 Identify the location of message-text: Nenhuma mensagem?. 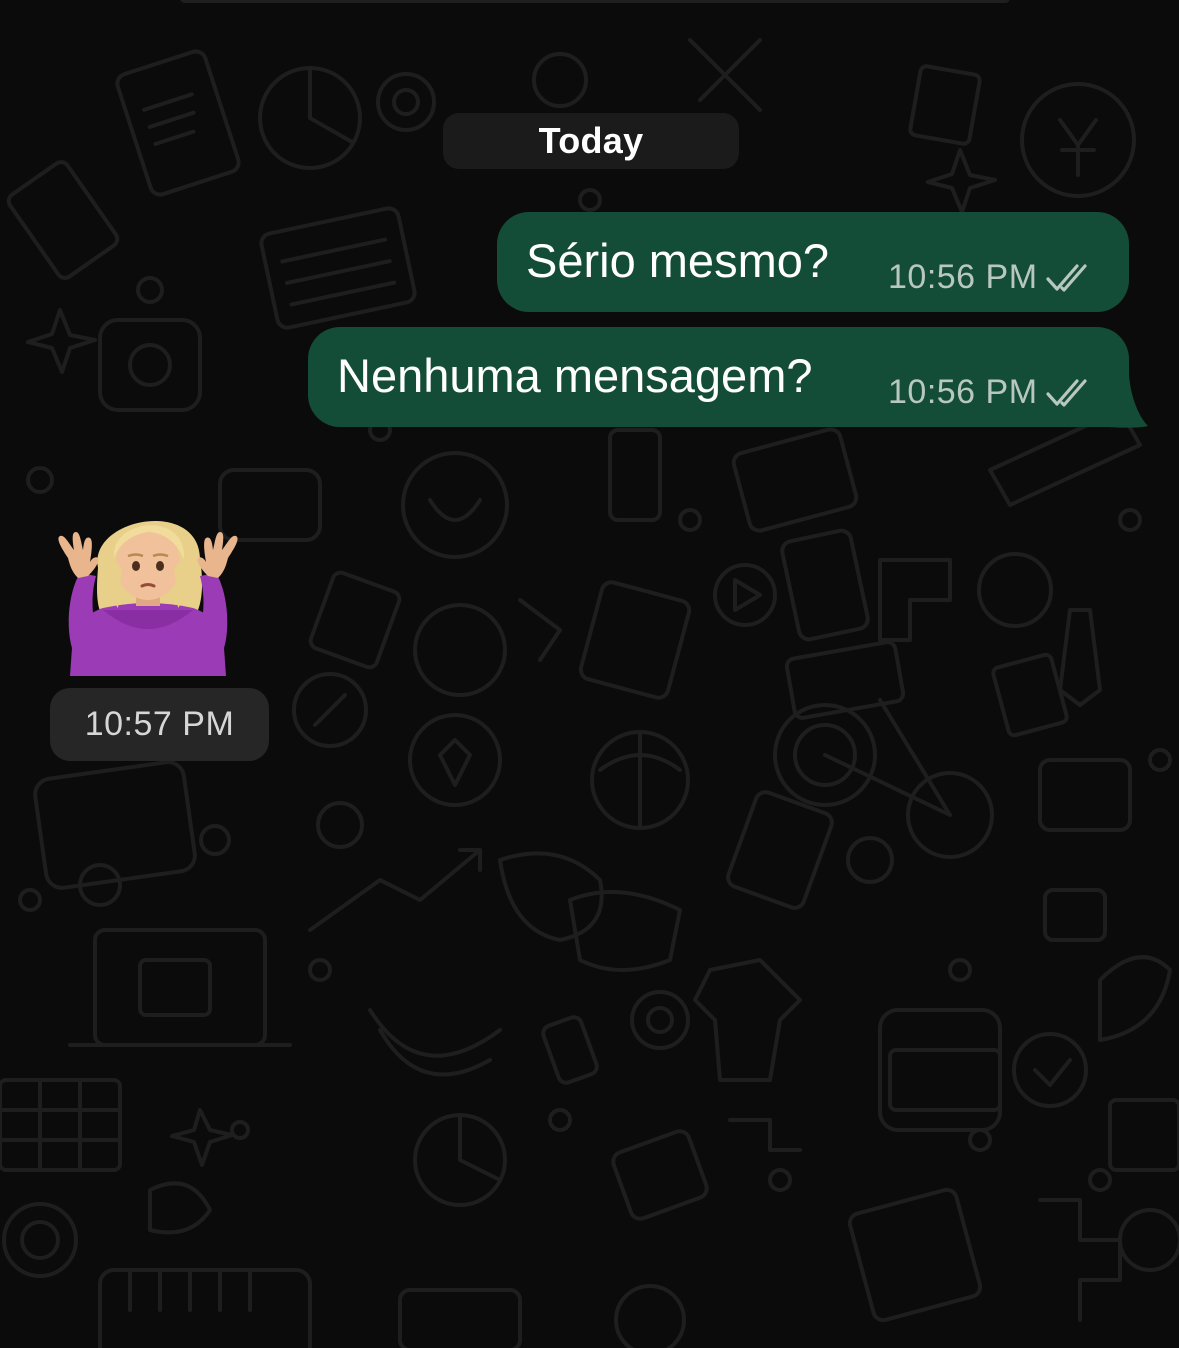
(575, 375).